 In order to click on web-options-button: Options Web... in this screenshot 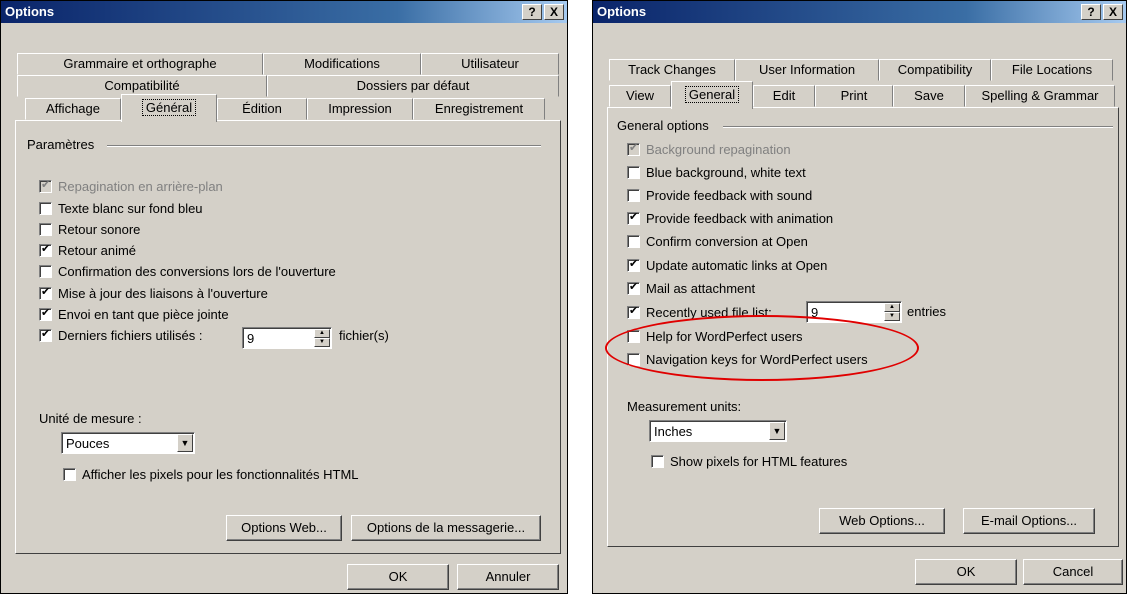, I will do `click(284, 528)`.